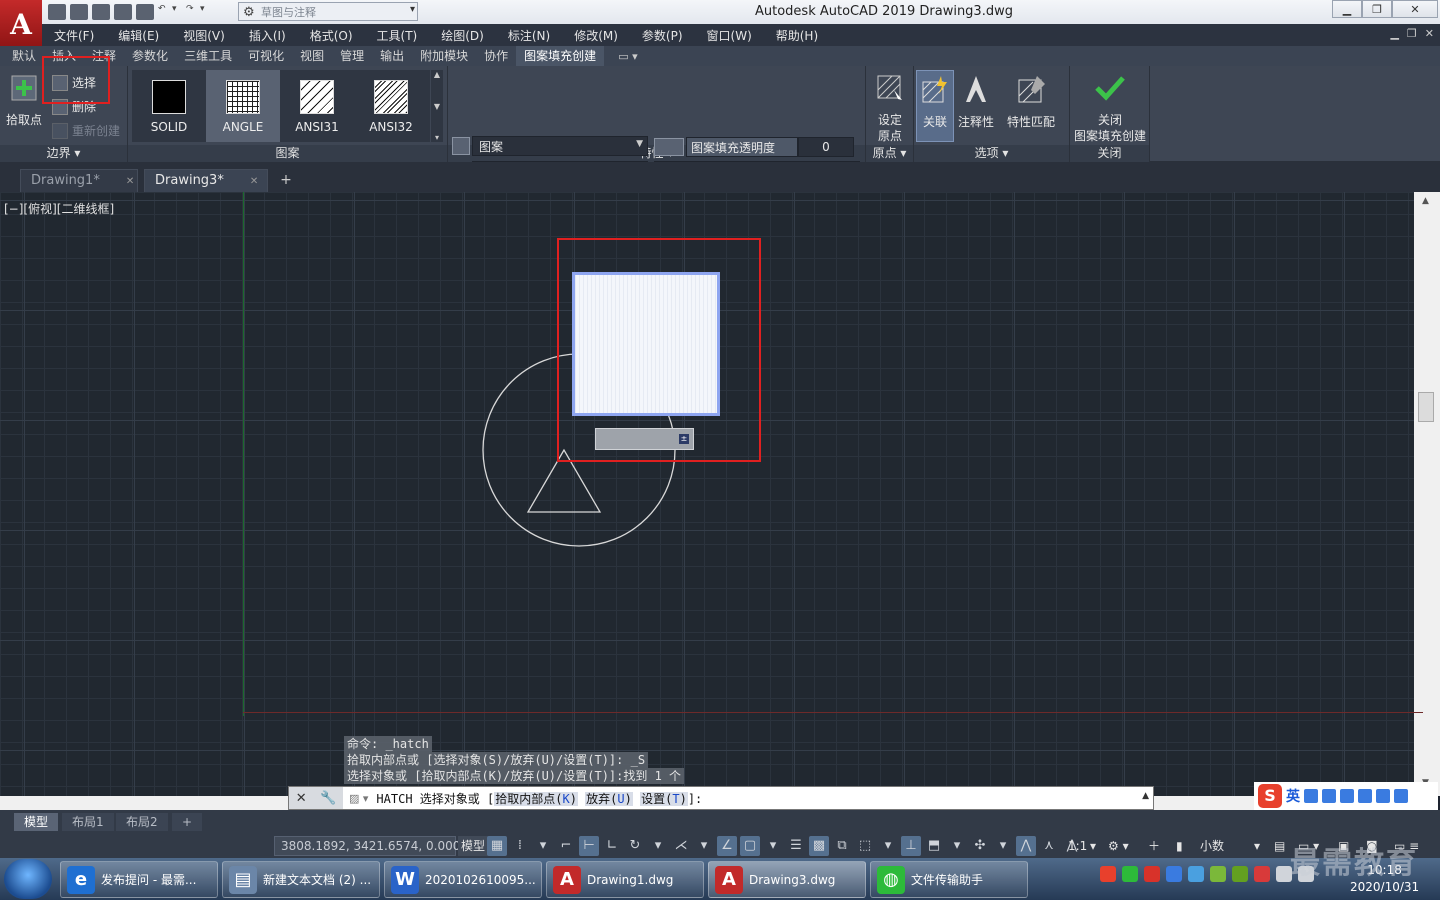  Describe the element at coordinates (842, 846) in the screenshot. I see `selection-cycling-icon: ⧉` at that location.